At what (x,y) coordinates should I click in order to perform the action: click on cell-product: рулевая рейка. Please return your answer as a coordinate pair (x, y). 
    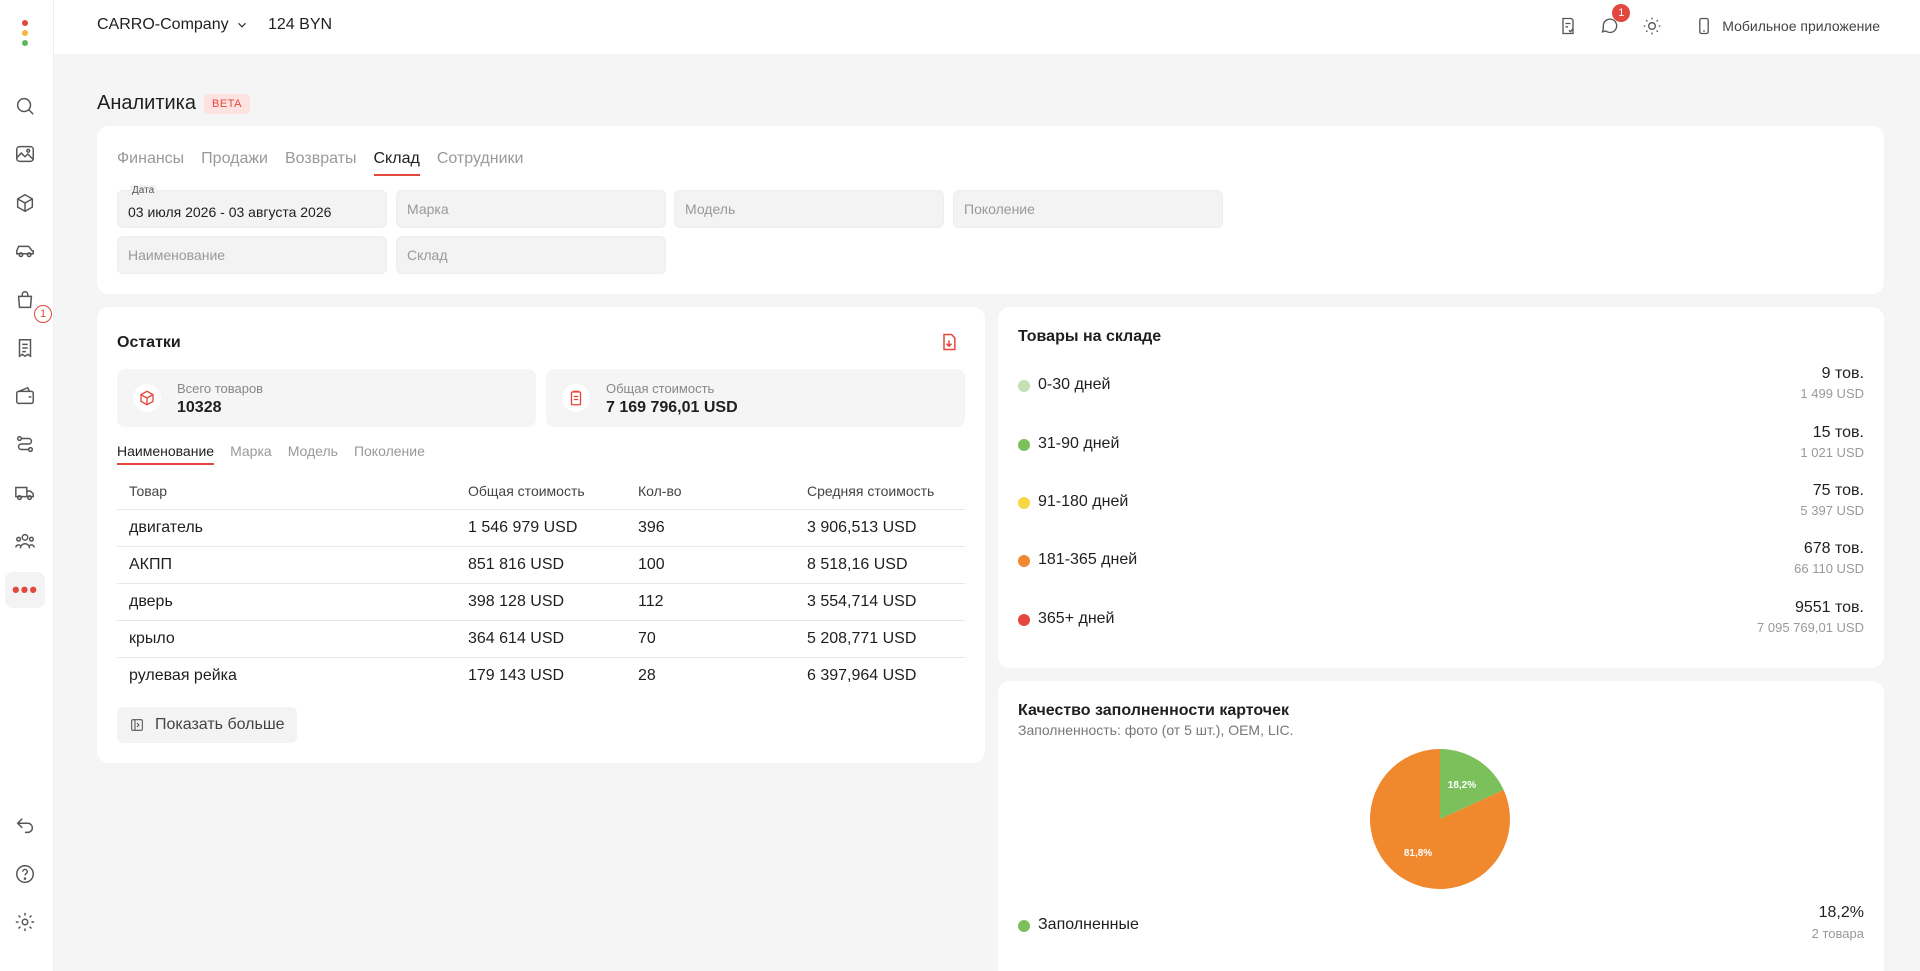
    Looking at the image, I should click on (183, 675).